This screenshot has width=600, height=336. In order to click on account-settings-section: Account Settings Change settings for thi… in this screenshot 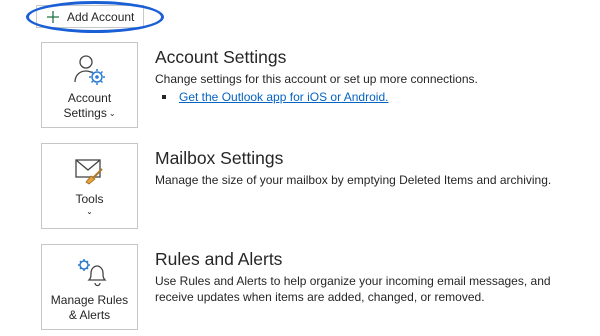, I will do `click(370, 75)`.